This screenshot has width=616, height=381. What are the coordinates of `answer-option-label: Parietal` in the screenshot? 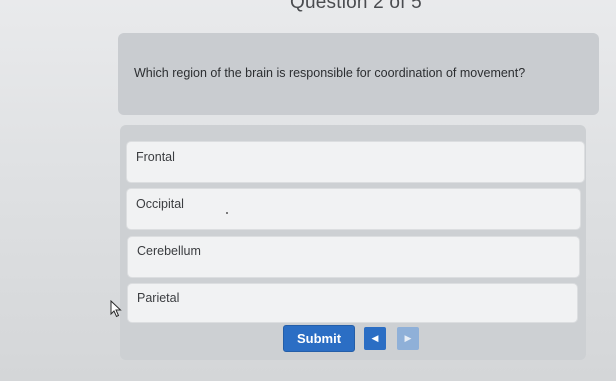 It's located at (158, 298).